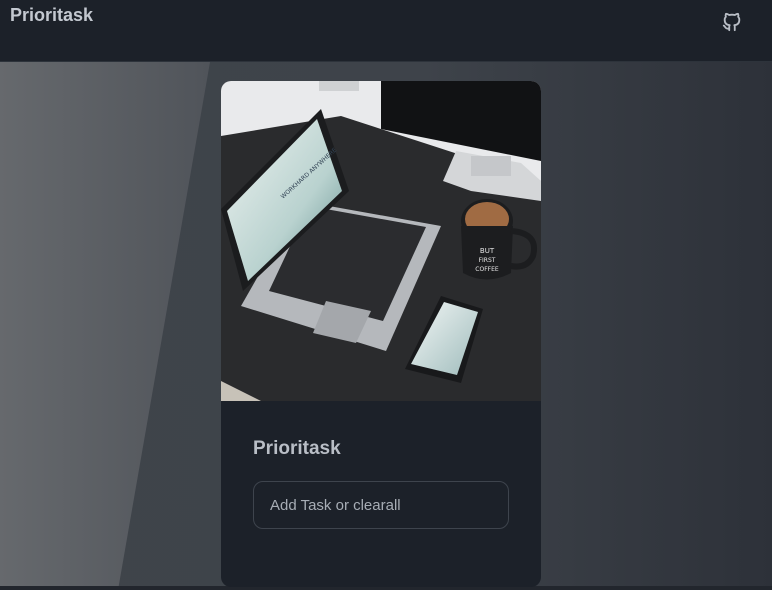 The image size is (772, 590). Describe the element at coordinates (487, 269) in the screenshot. I see `svg-text: COFFEE` at that location.